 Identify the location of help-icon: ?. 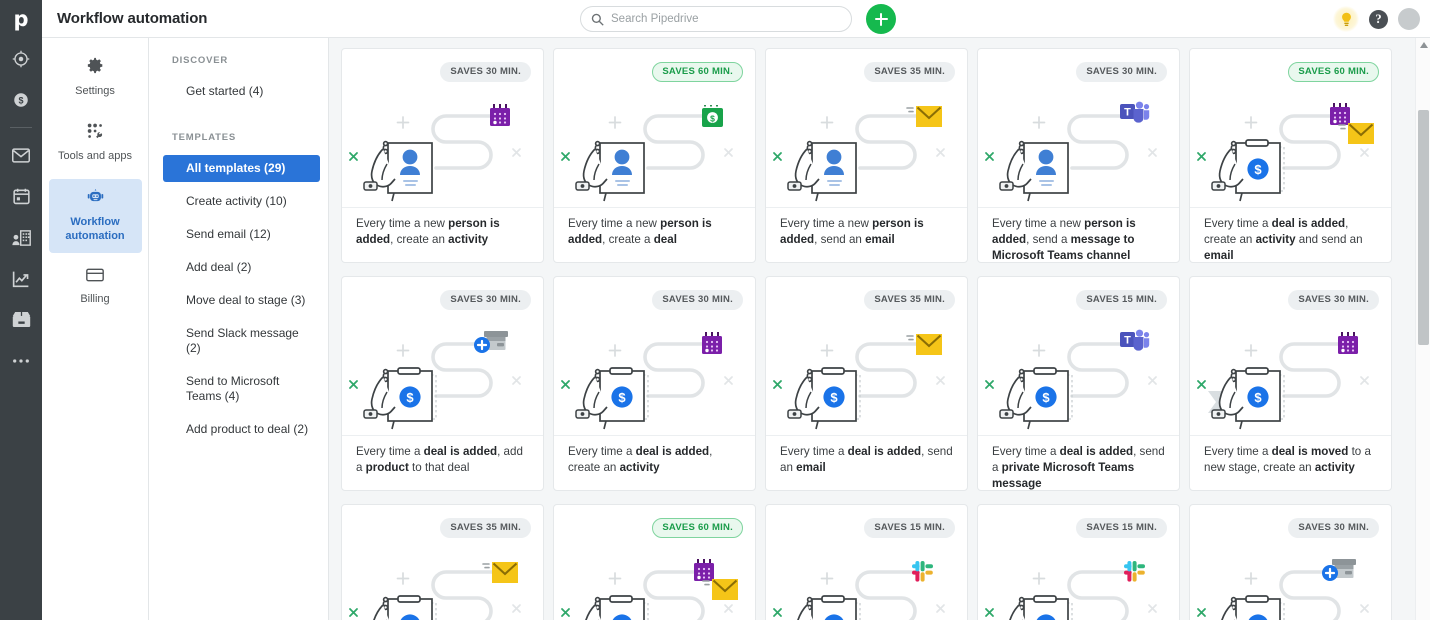
(1378, 19).